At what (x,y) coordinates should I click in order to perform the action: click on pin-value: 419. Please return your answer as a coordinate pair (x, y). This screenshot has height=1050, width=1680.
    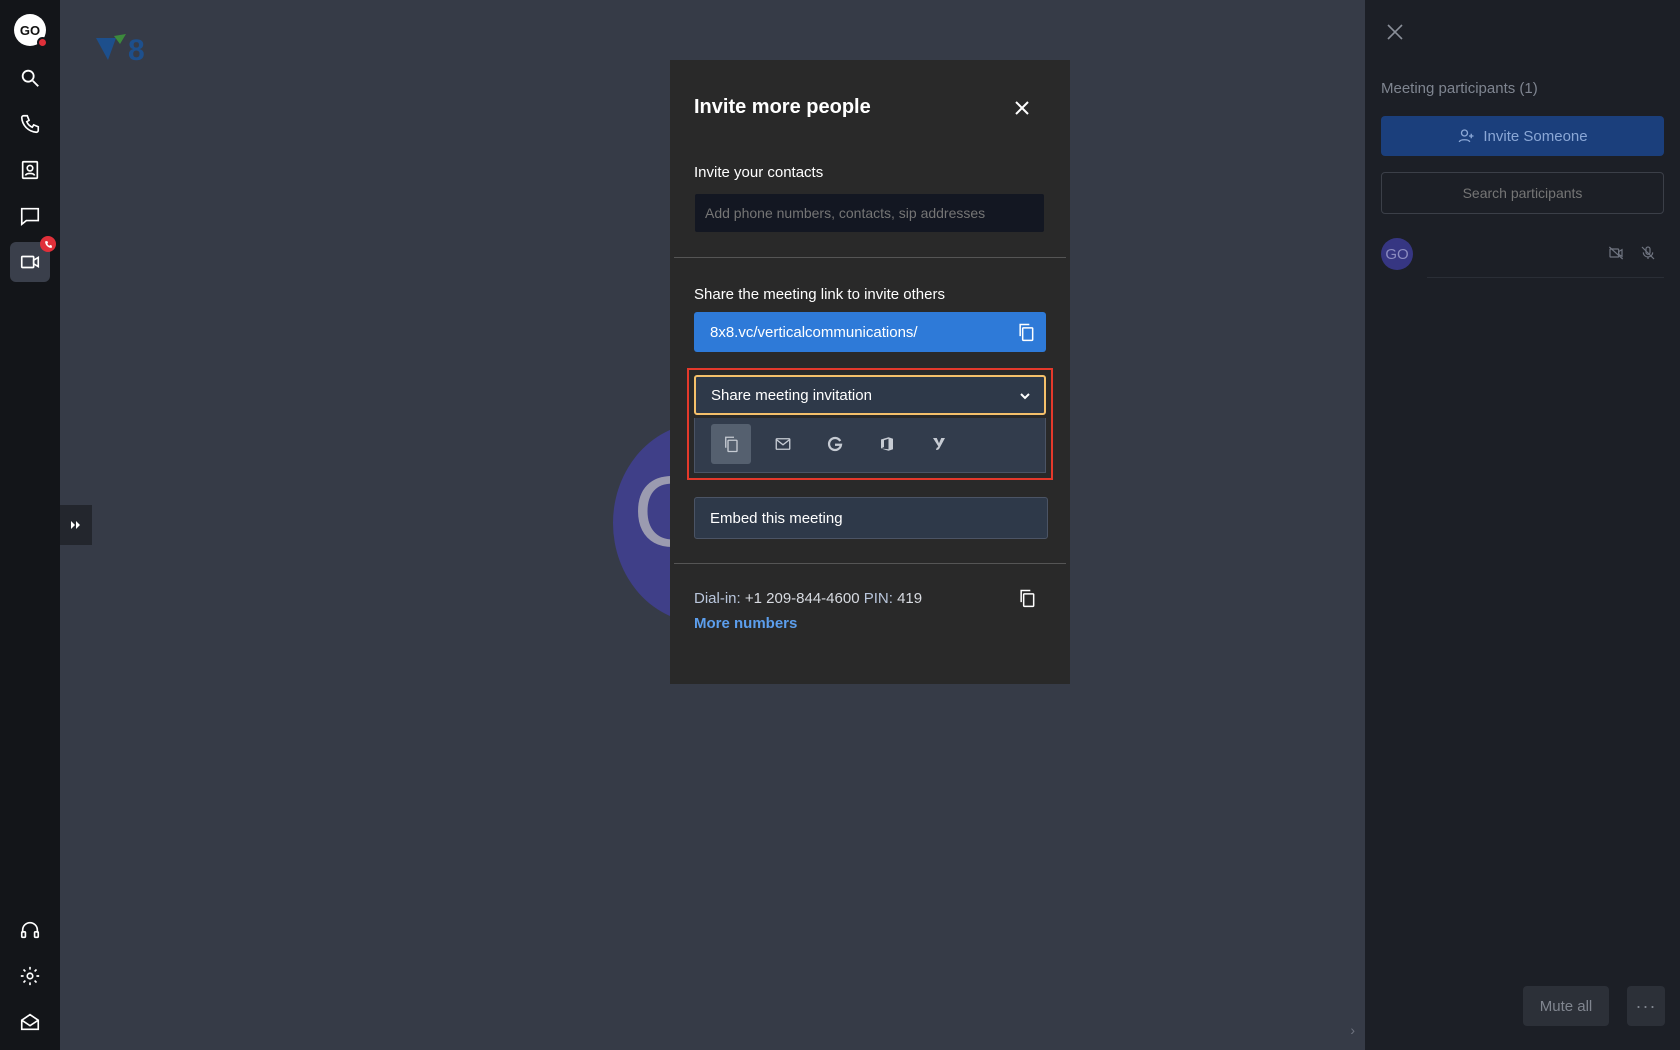
    Looking at the image, I should click on (910, 598).